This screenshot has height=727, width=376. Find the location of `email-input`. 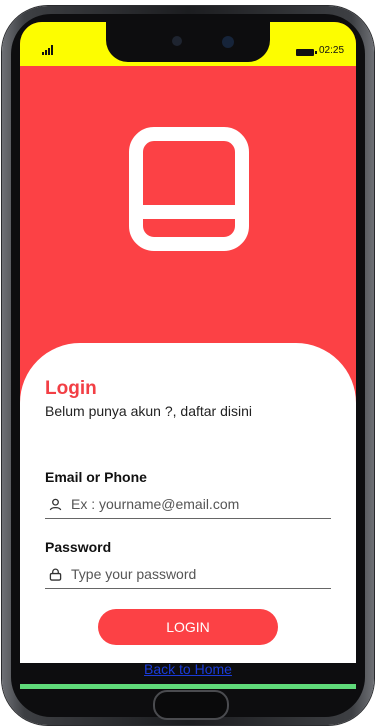

email-input is located at coordinates (201, 504).